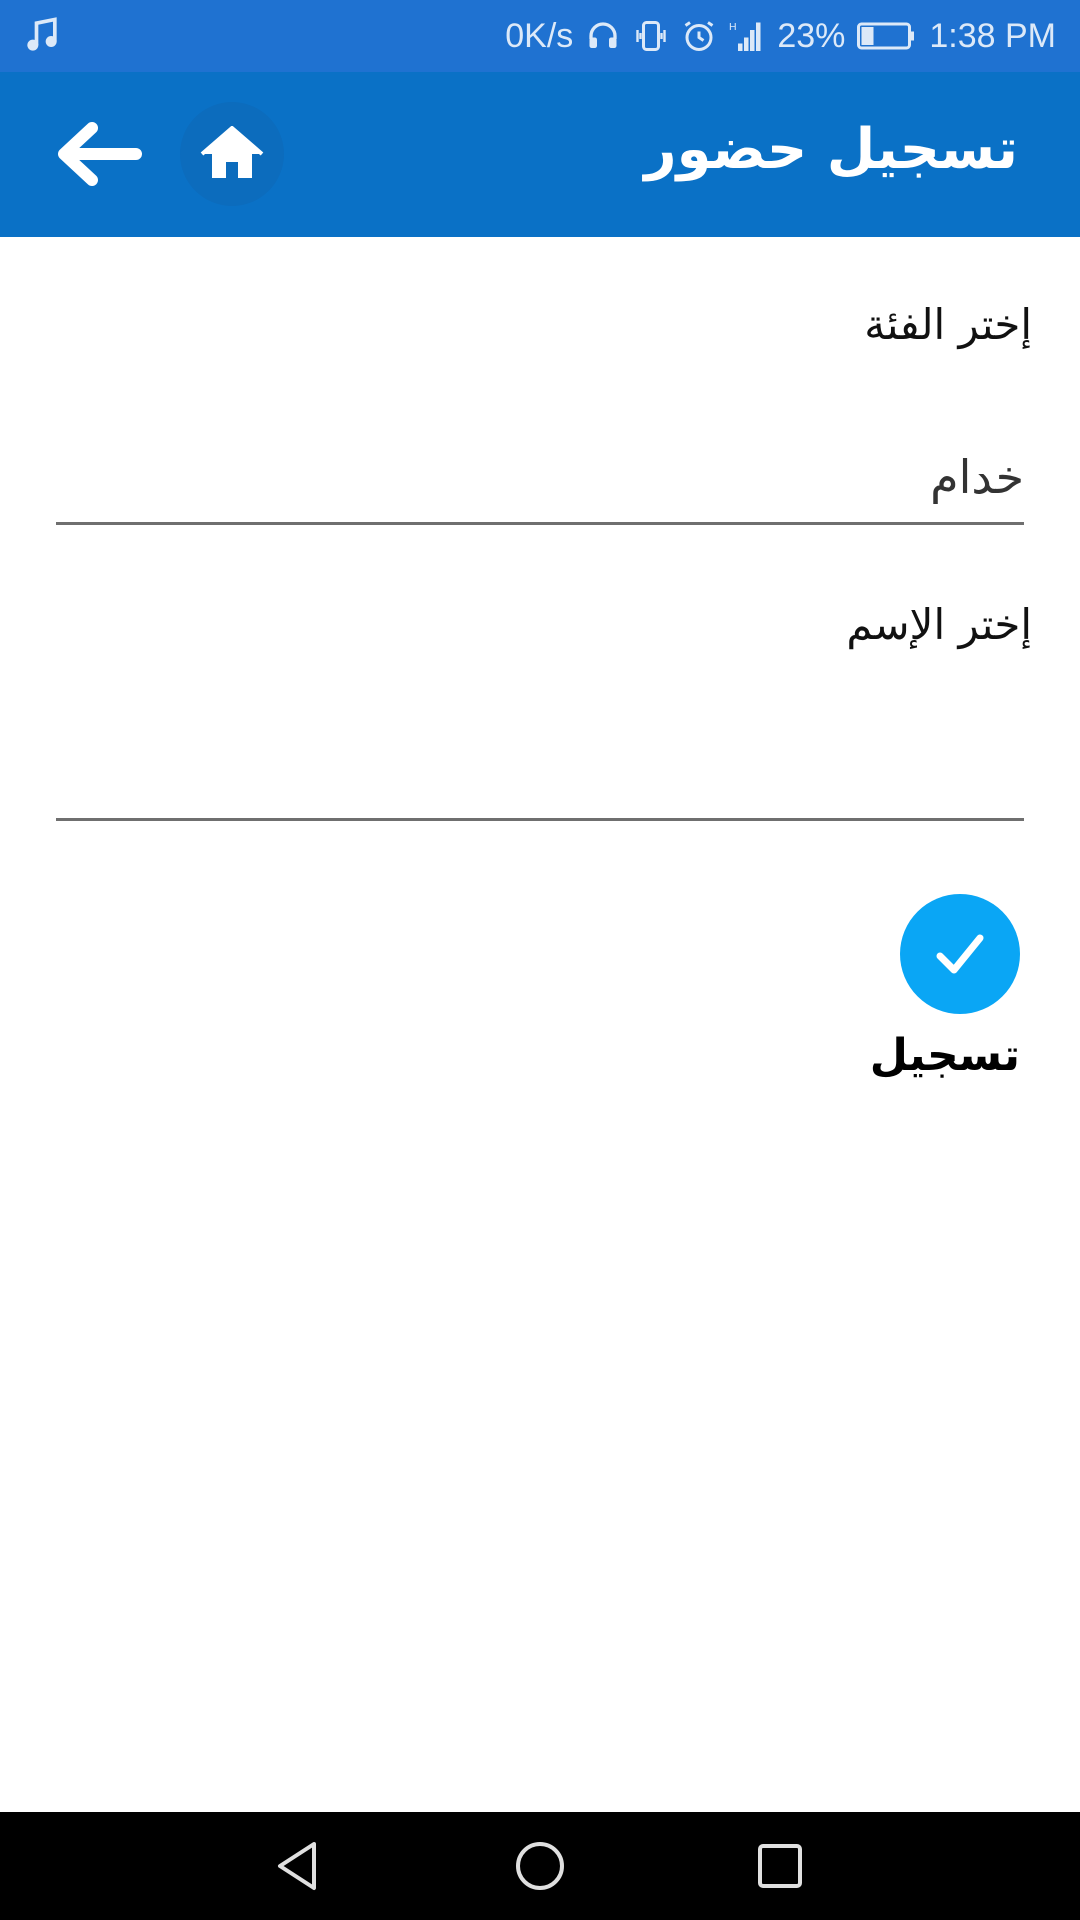  I want to click on net-speed: 0K/s, so click(539, 35).